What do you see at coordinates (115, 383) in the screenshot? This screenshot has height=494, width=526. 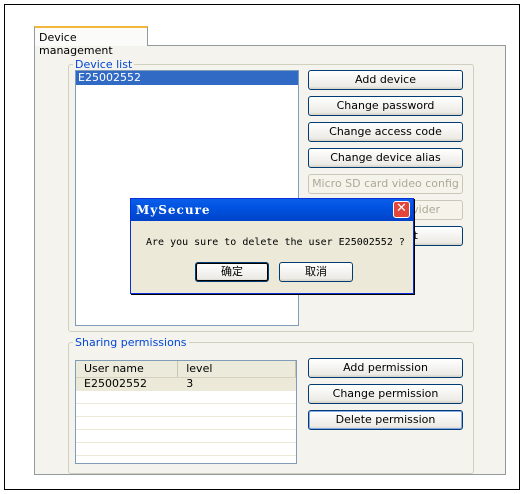 I see `cell-user-name: E25002552` at bounding box center [115, 383].